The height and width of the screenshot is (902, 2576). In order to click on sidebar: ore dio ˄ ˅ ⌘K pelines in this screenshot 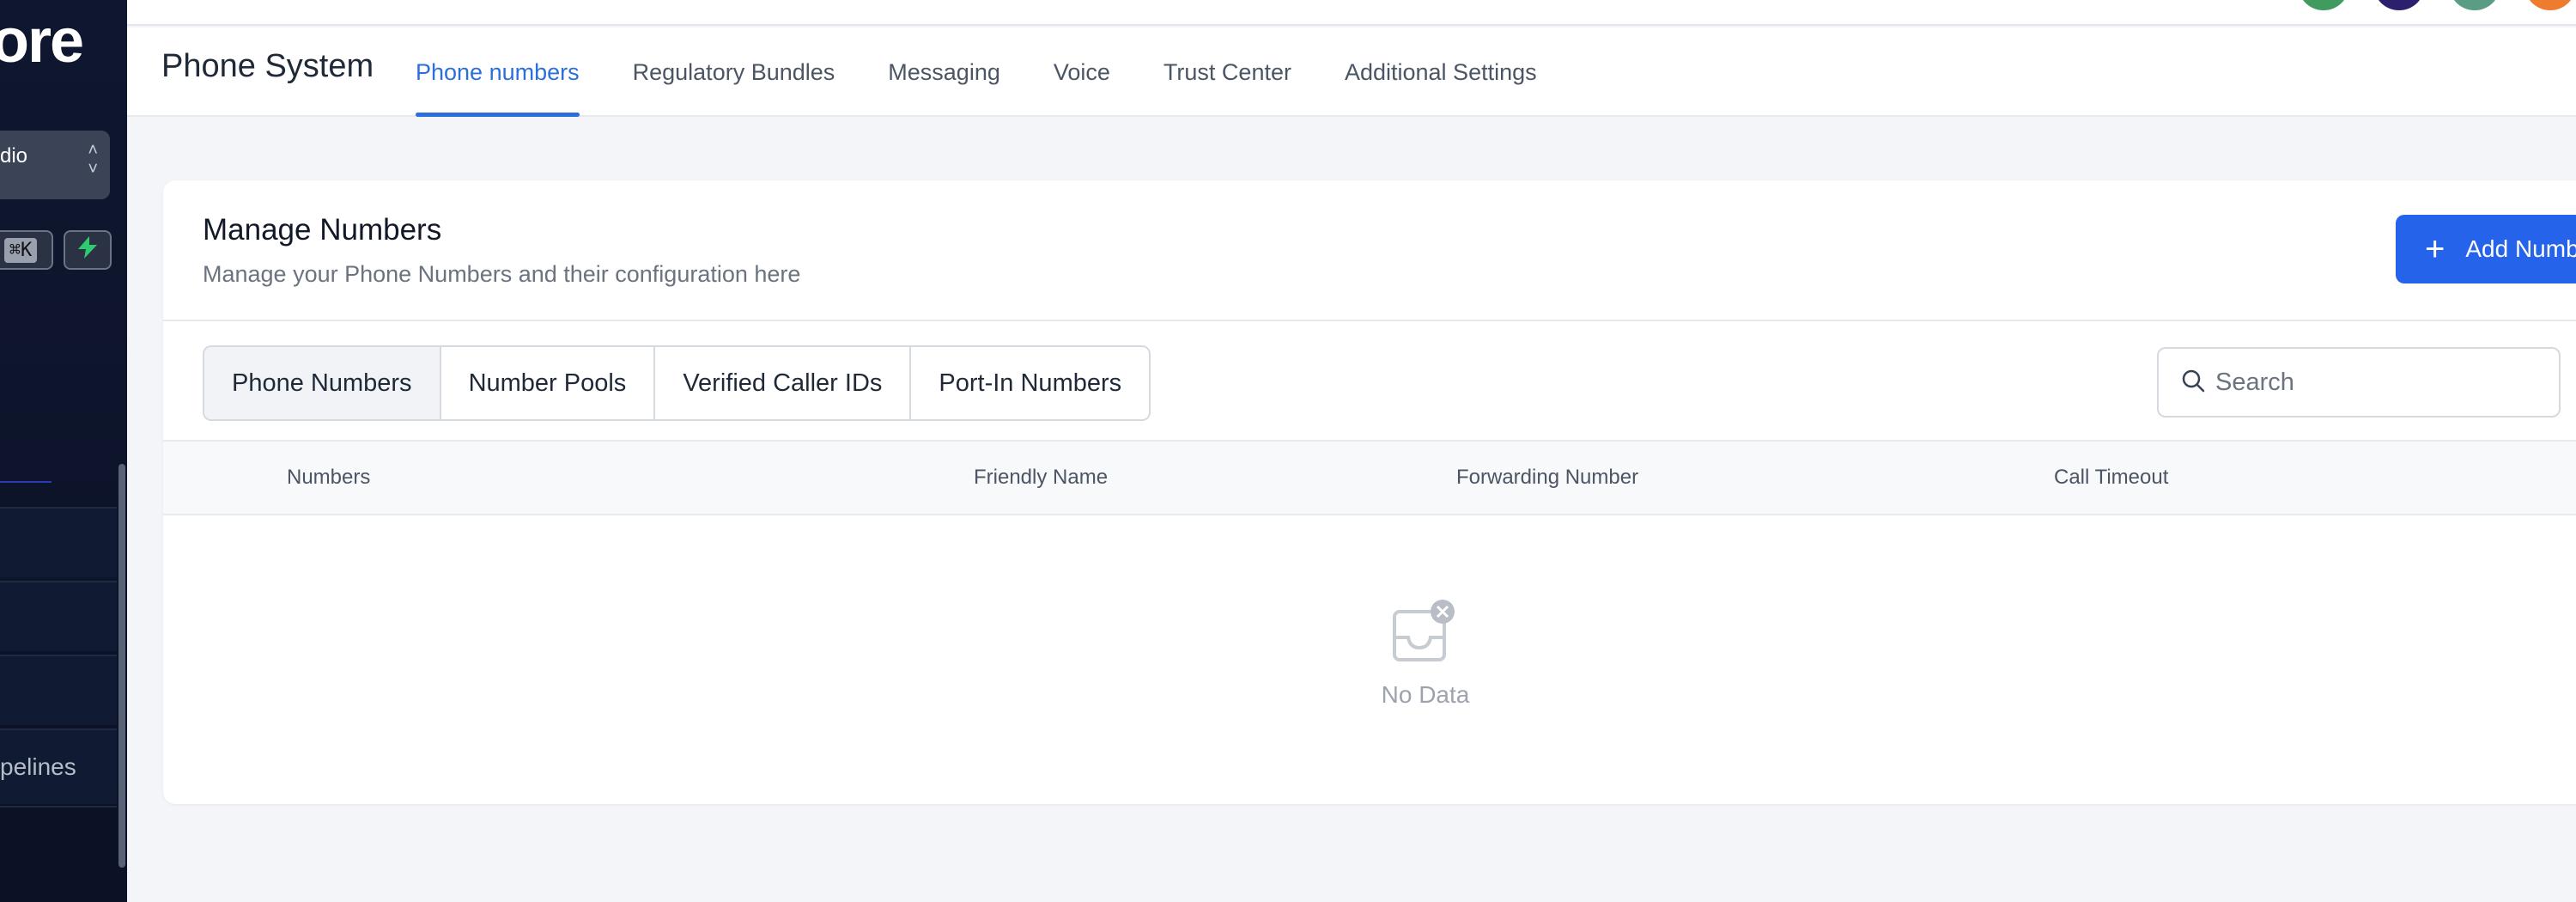, I will do `click(64, 451)`.